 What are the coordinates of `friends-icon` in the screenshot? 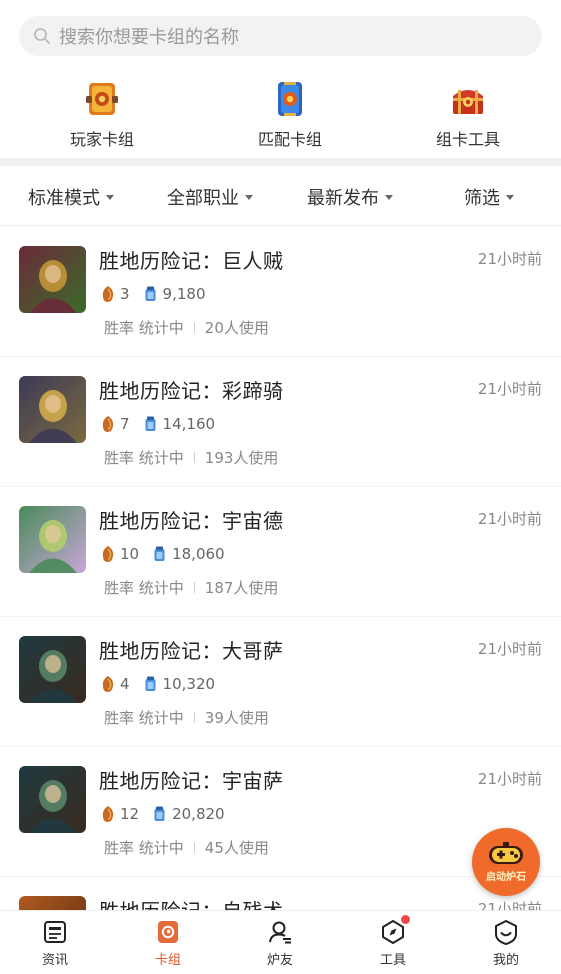 It's located at (280, 932).